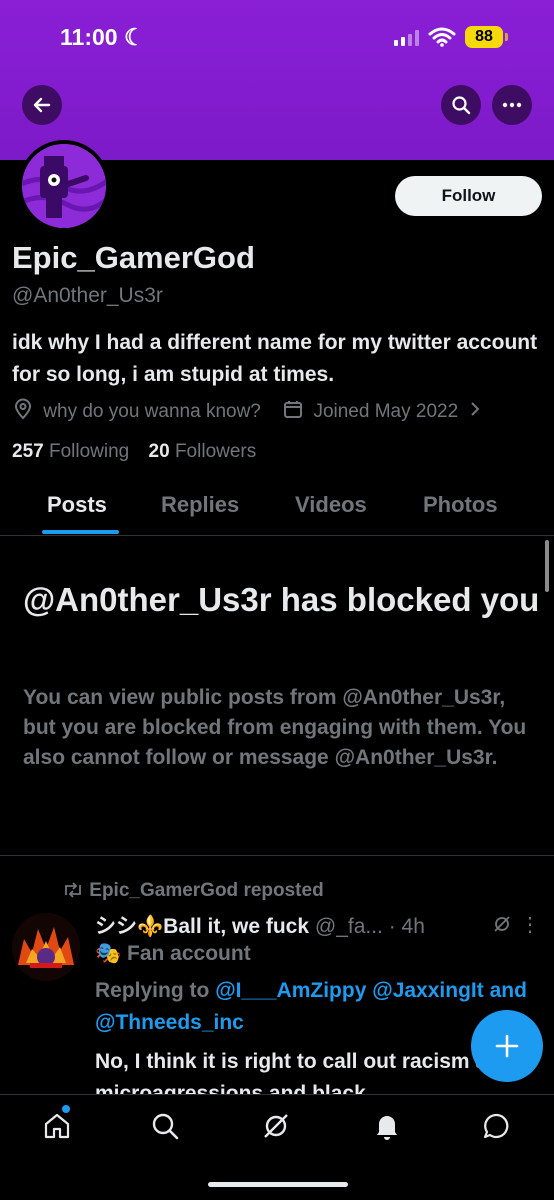 Image resolution: width=554 pixels, height=1200 pixels. Describe the element at coordinates (152, 411) in the screenshot. I see `profile-location: why do you wanna know?` at that location.